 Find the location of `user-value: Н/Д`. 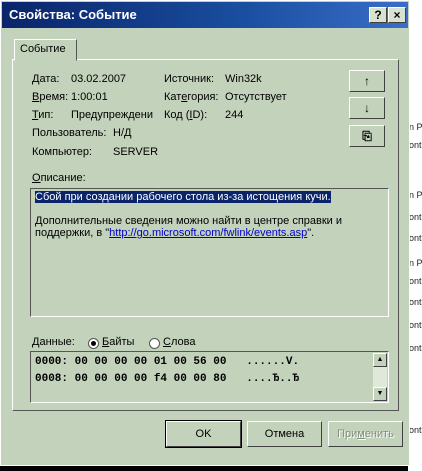

user-value: Н/Д is located at coordinates (122, 133).